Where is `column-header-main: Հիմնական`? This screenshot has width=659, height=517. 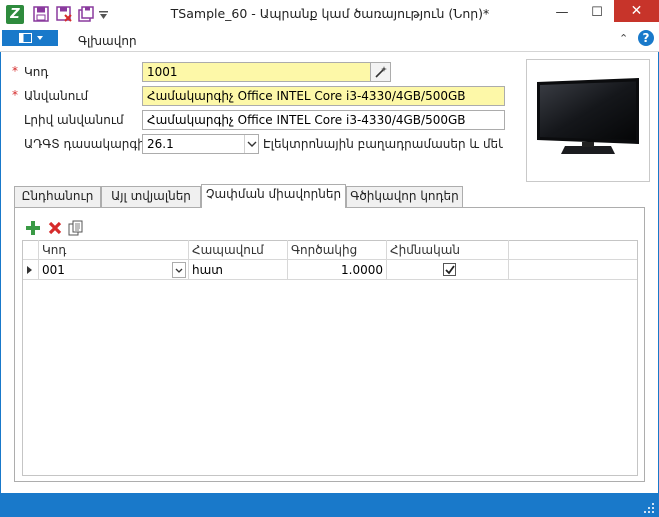 column-header-main: Հիմնական is located at coordinates (448, 250).